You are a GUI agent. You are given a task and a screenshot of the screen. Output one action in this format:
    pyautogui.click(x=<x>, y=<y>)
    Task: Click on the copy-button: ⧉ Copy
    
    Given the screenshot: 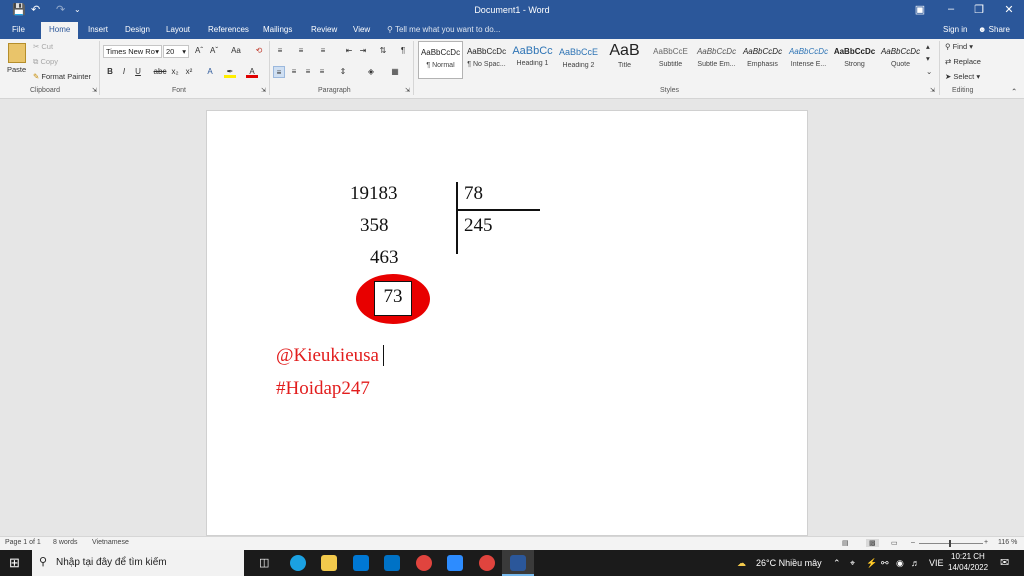 What is the action you would take?
    pyautogui.click(x=45, y=62)
    